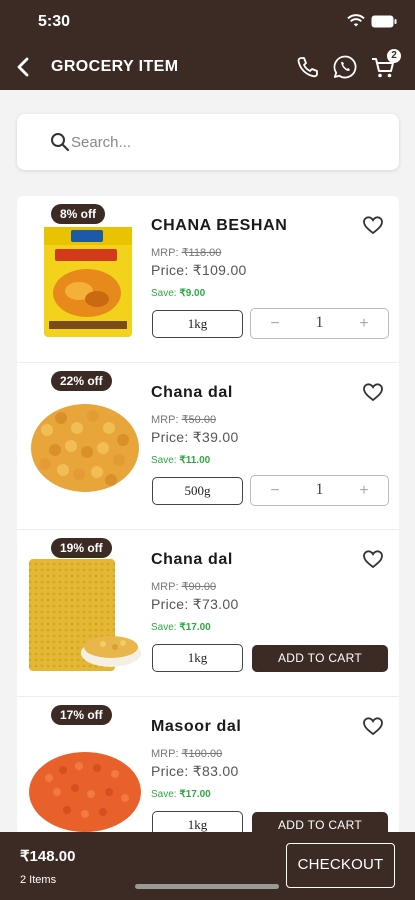 This screenshot has height=900, width=415. I want to click on price-value: ₹109.00, so click(219, 270).